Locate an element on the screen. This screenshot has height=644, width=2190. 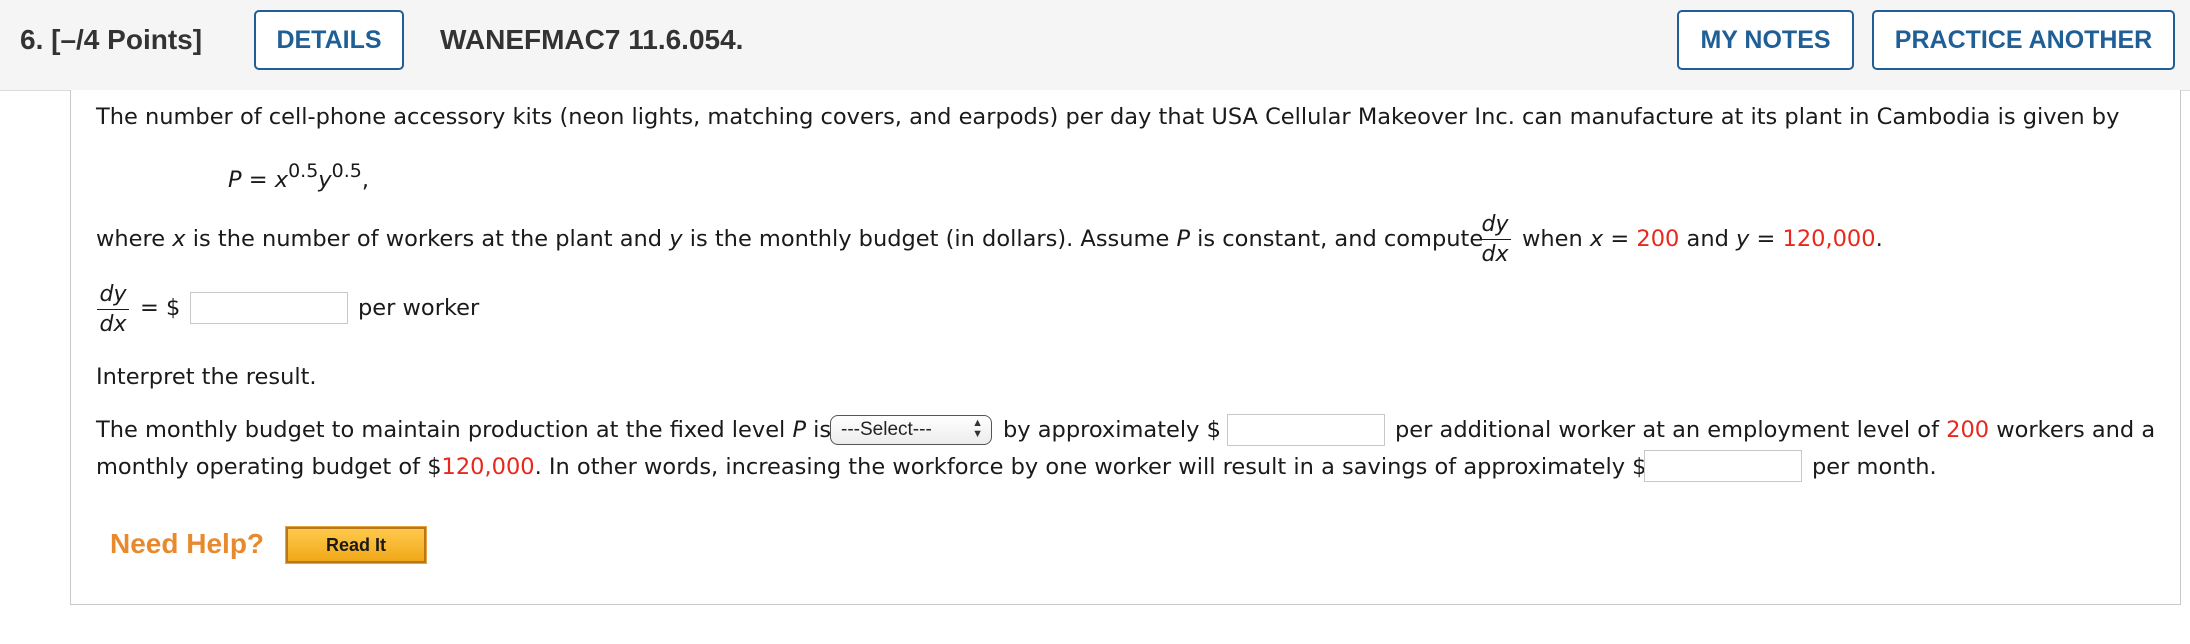
read-it-button: Read It is located at coordinates (356, 545).